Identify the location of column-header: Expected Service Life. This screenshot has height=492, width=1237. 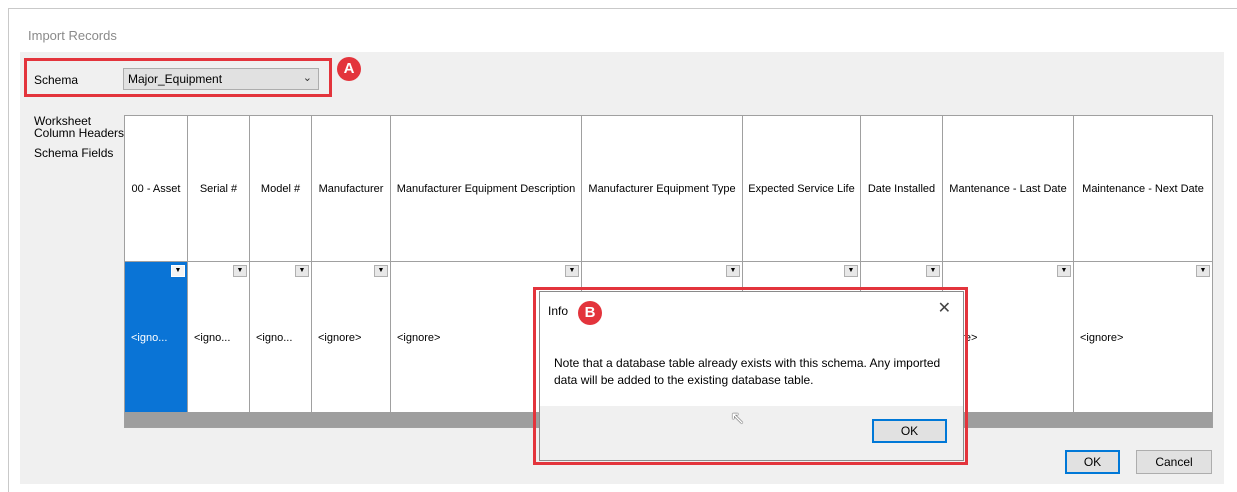
(801, 189).